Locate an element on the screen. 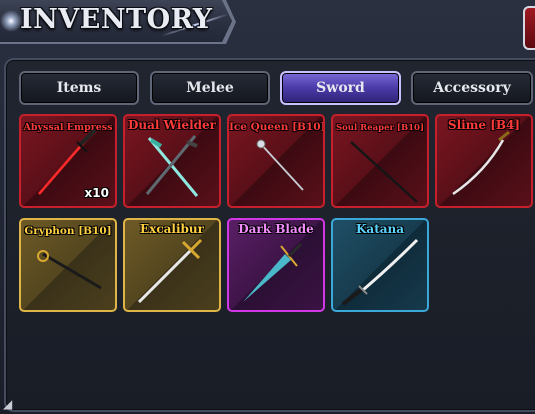 This screenshot has height=414, width=535. inventory-item: Ice Queen [B10] is located at coordinates (276, 161).